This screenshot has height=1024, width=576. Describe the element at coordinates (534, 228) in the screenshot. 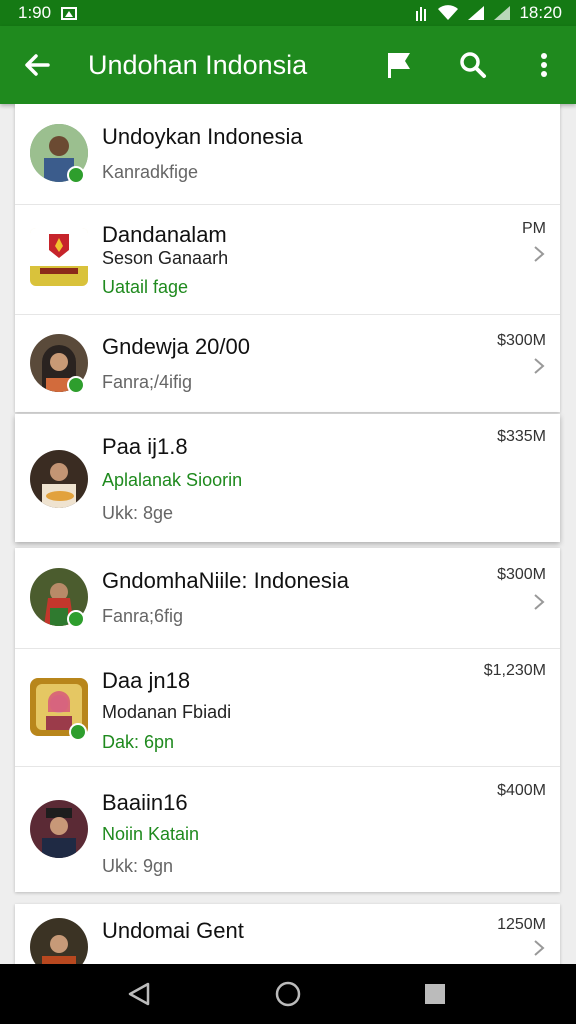

I see `item-meta: PM` at that location.